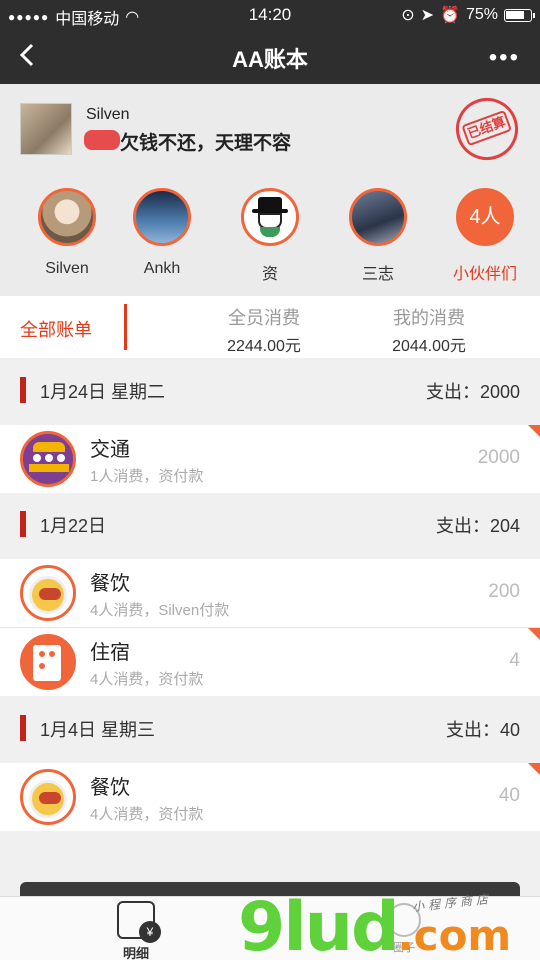 This screenshot has height=960, width=540. I want to click on total-spend-value: 2244.00元, so click(264, 346).